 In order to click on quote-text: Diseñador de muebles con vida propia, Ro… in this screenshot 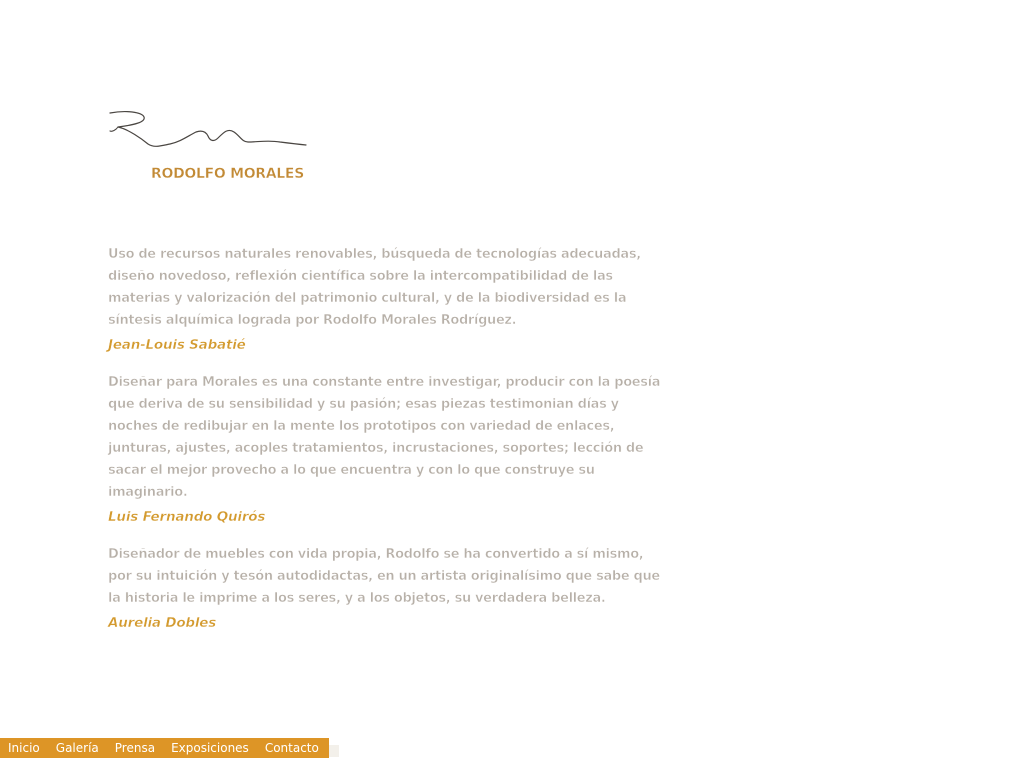, I will do `click(384, 577)`.